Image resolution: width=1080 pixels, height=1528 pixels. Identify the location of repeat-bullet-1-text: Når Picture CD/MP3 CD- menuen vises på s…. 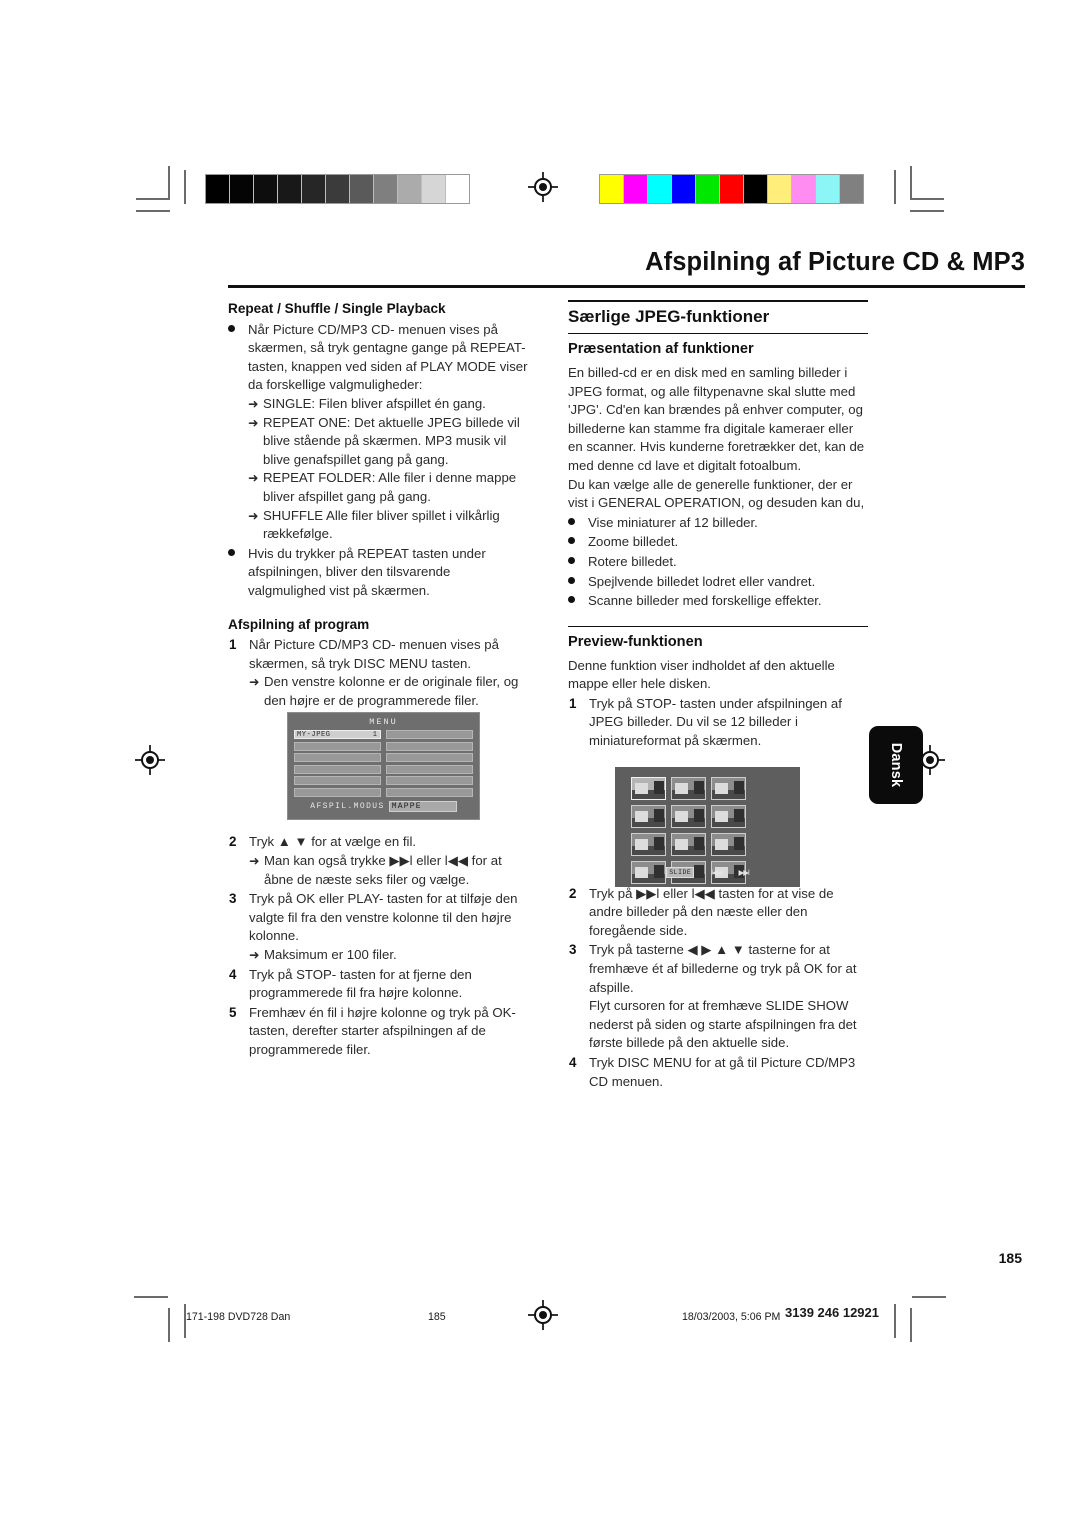
(388, 357).